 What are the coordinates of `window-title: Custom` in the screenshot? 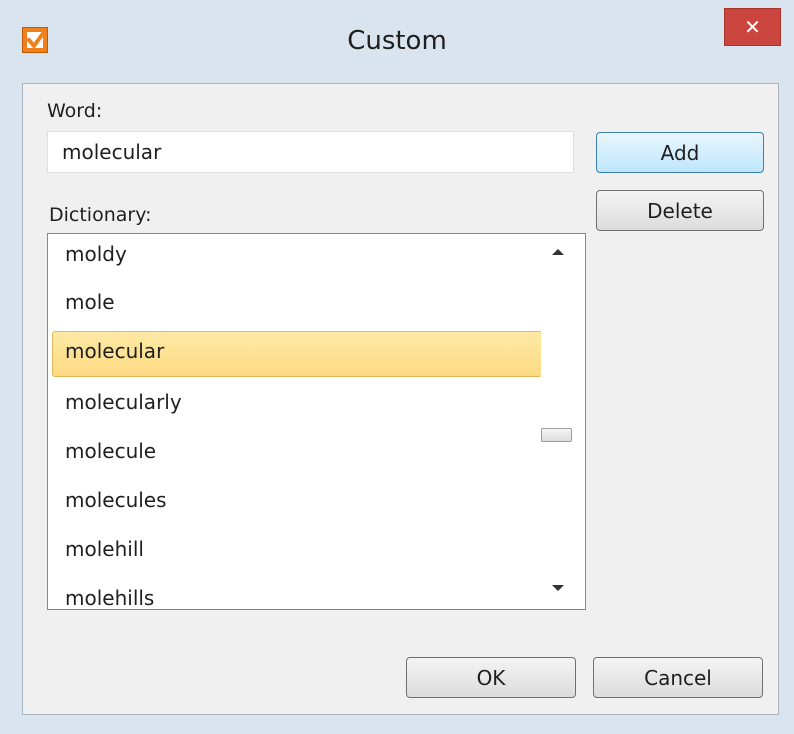 It's located at (397, 41).